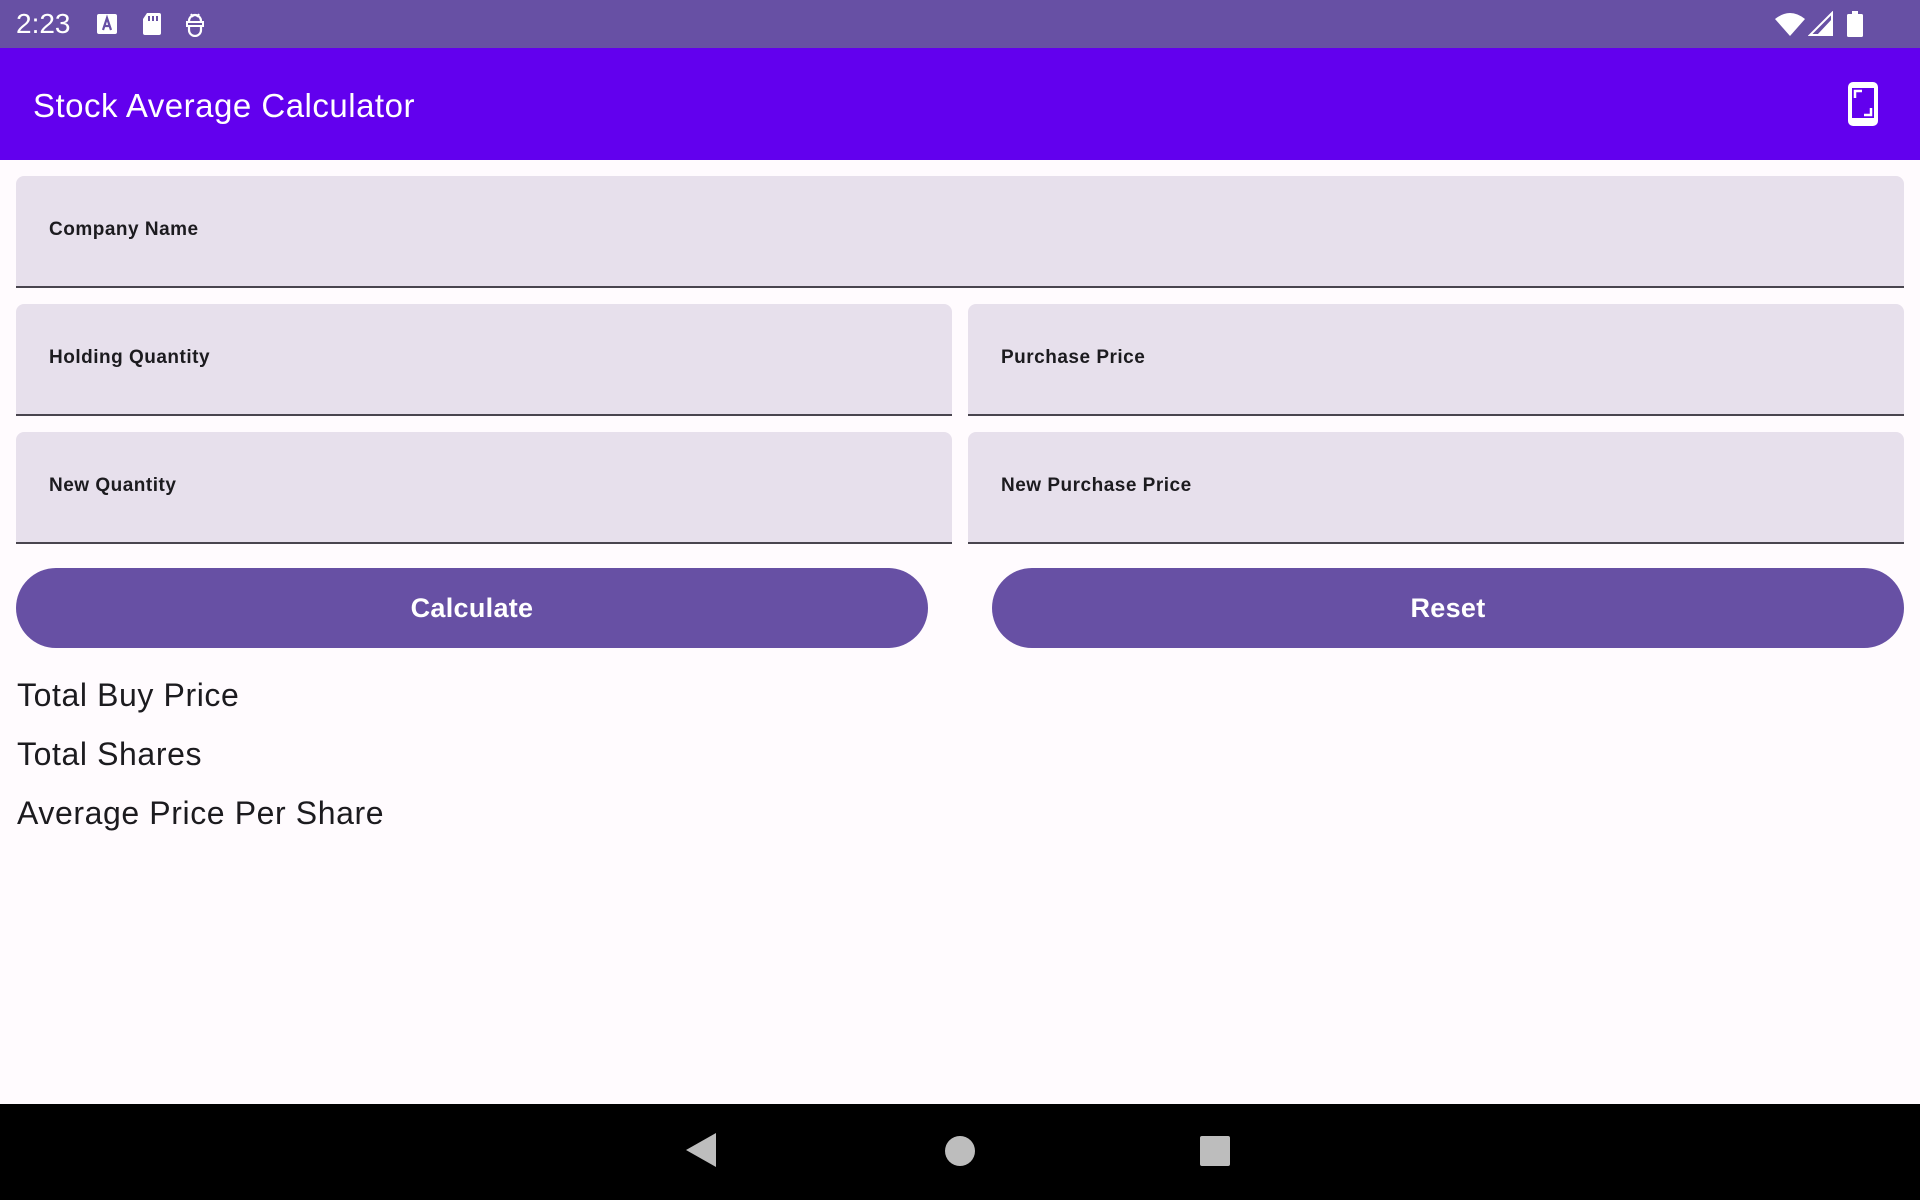 The height and width of the screenshot is (1200, 1920). Describe the element at coordinates (960, 24) in the screenshot. I see `status-bar: 2:23` at that location.